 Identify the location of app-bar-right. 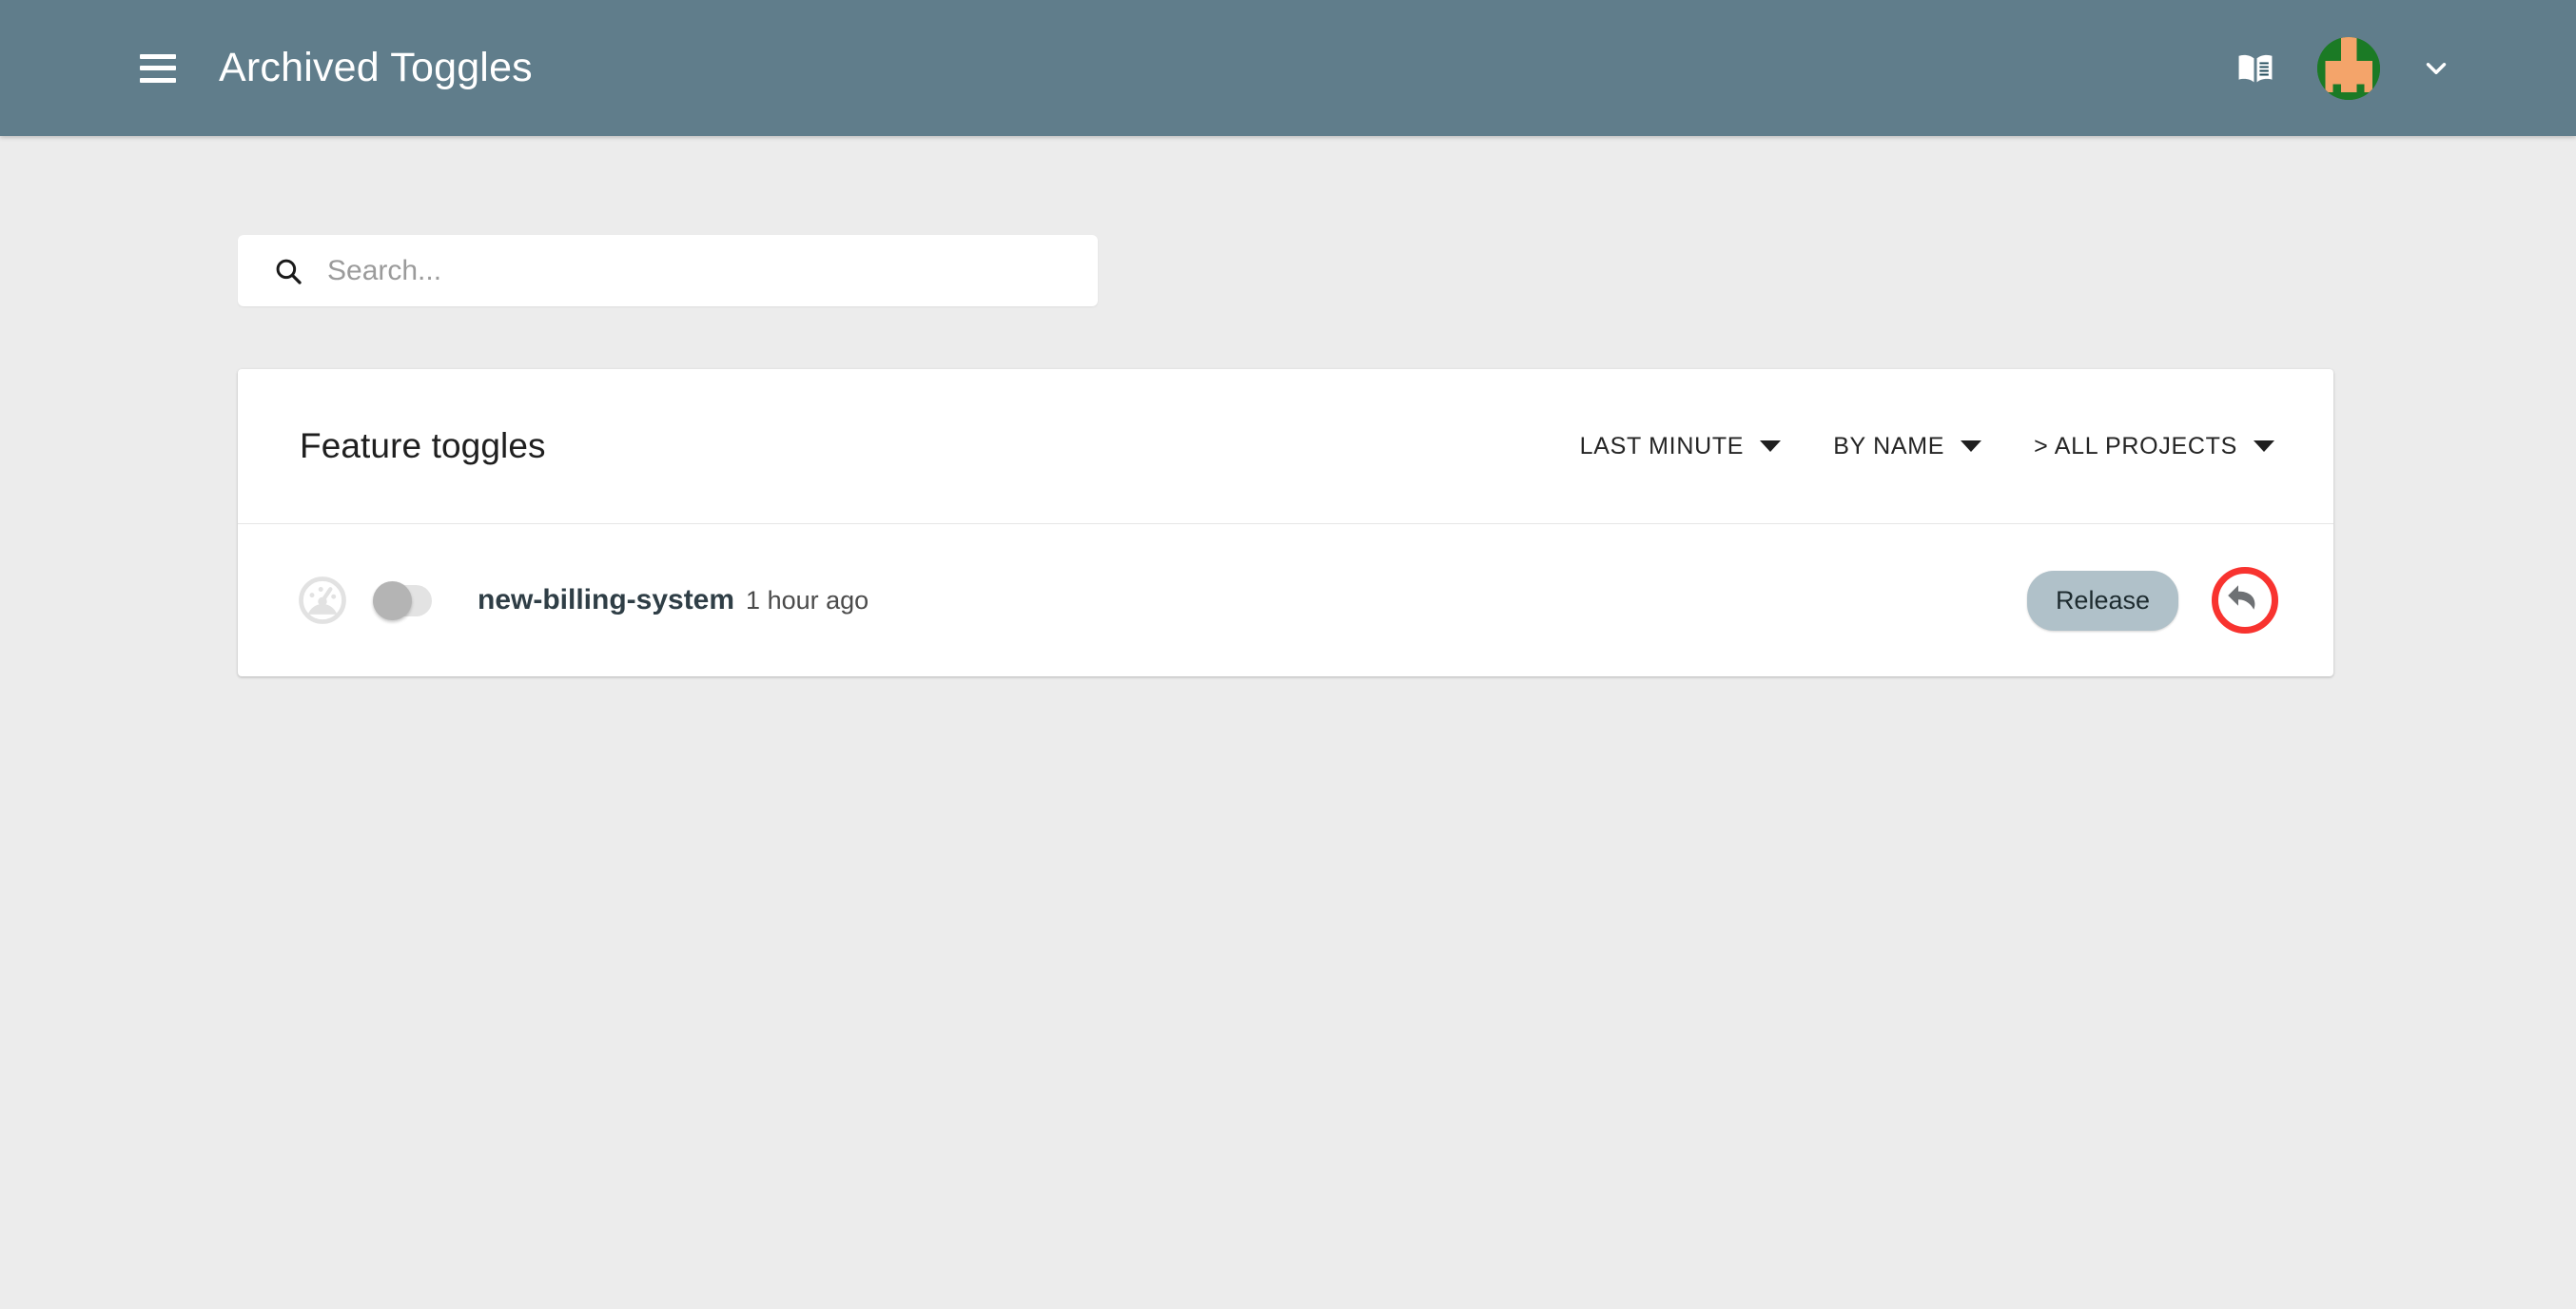
(2343, 68).